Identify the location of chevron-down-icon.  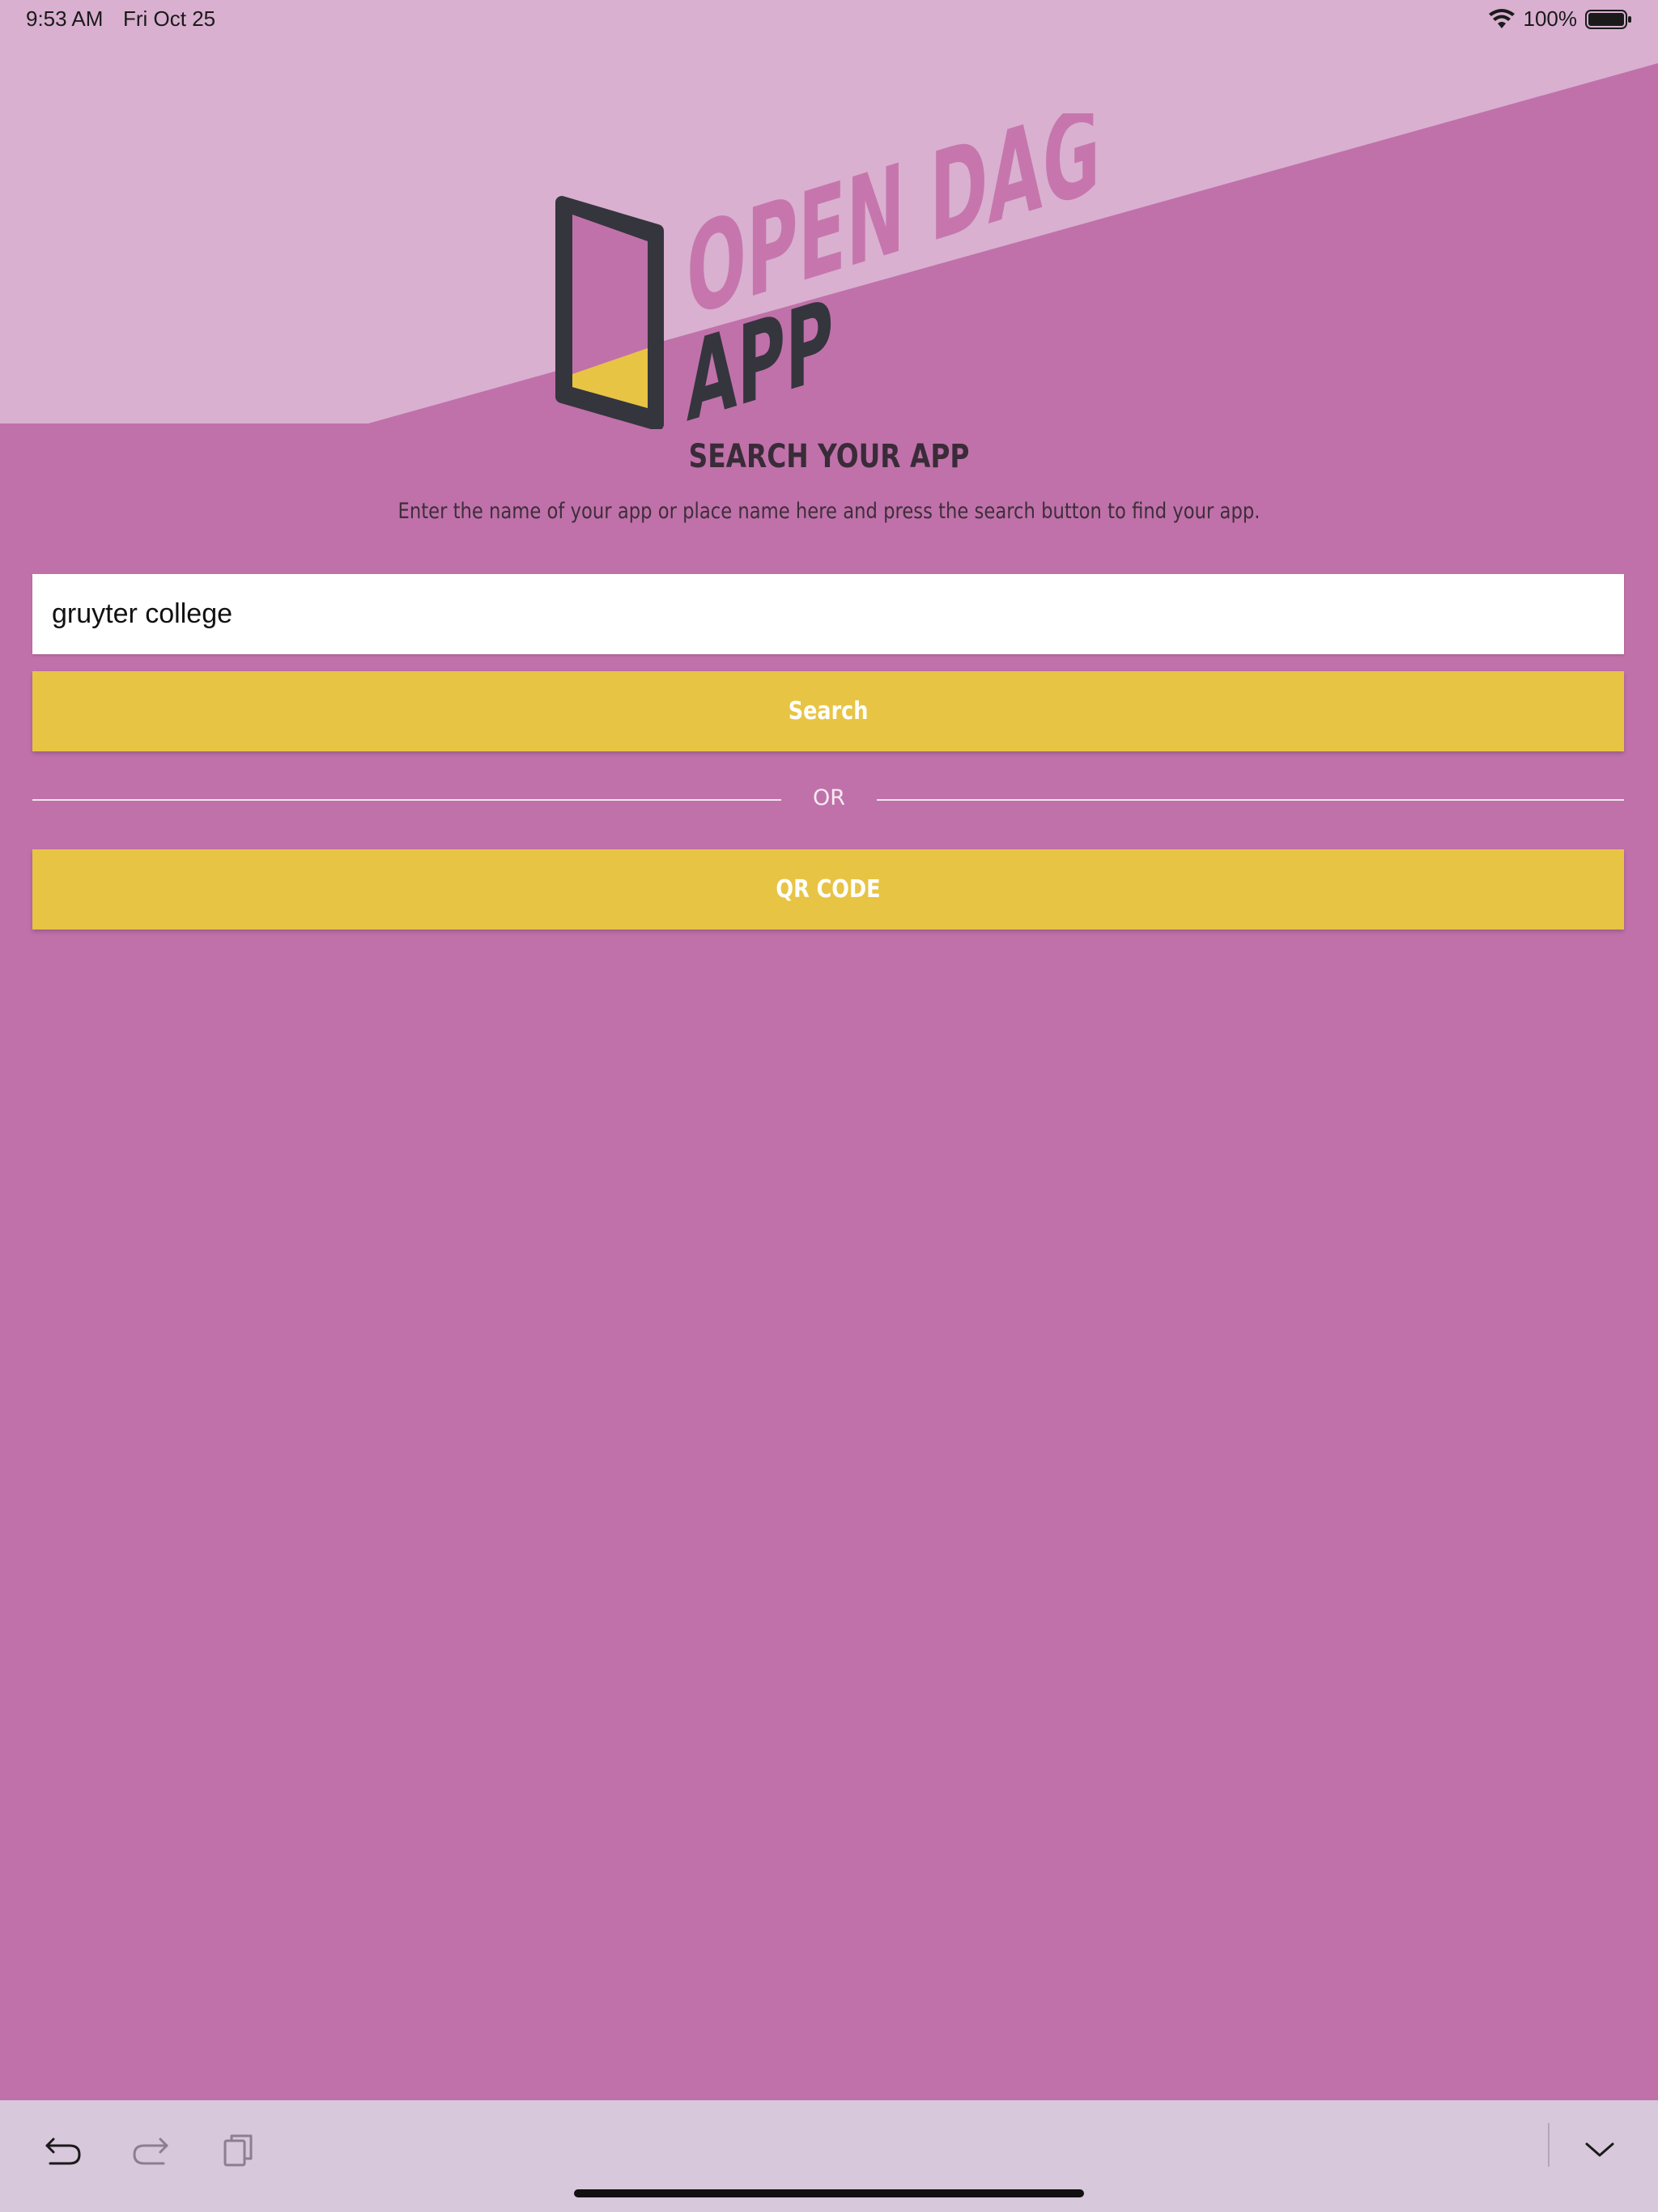
(1599, 2150).